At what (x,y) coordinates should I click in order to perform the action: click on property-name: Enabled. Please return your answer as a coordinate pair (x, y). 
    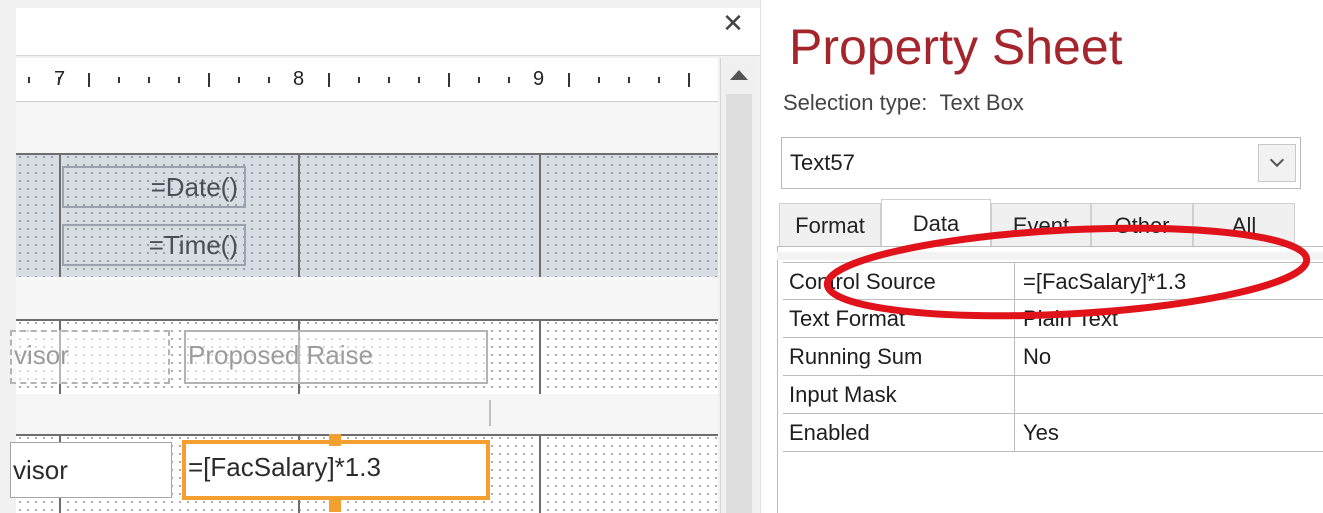
    Looking at the image, I should click on (829, 432).